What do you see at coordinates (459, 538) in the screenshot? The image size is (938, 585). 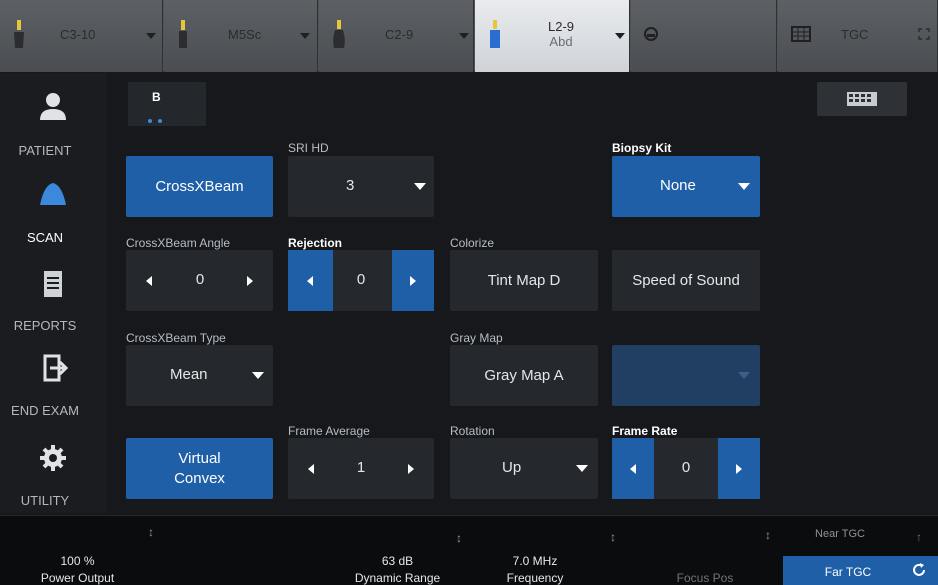 I see `dynamic-range-slider-marker: ↕` at bounding box center [459, 538].